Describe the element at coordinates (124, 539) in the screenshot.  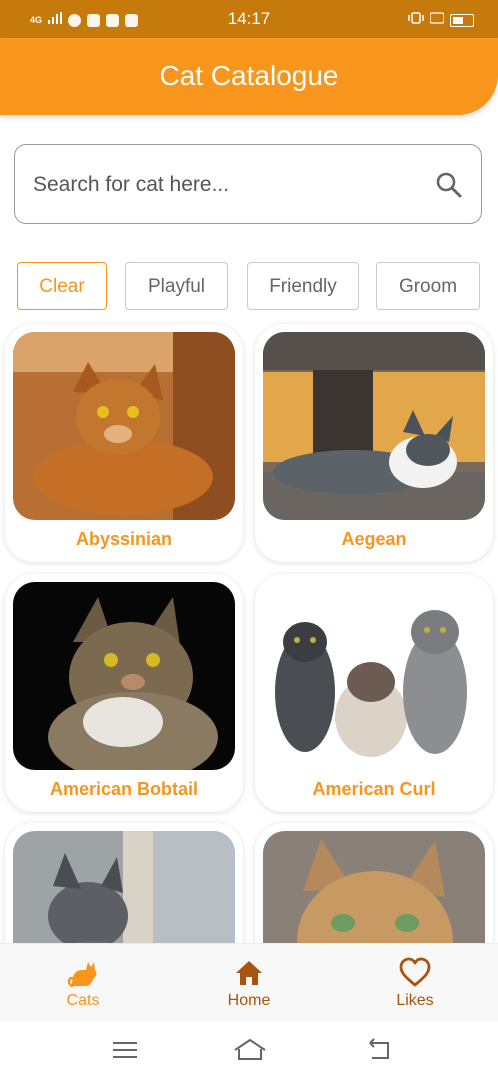
I see `cat-name: Abyssinian` at that location.